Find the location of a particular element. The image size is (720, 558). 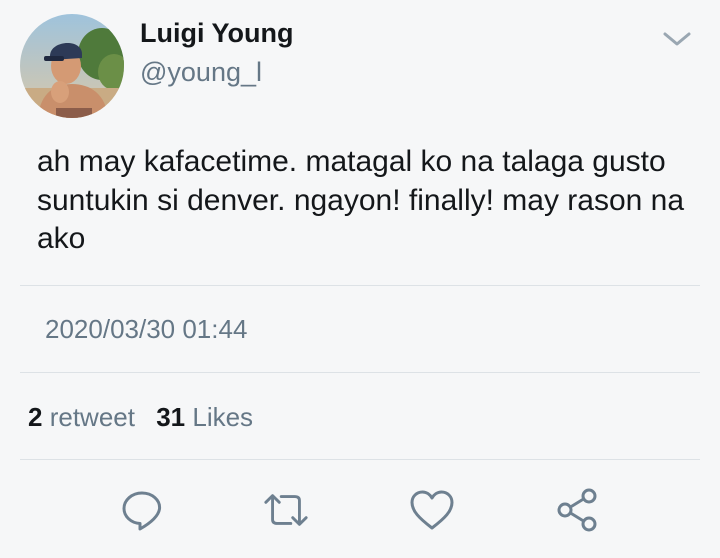

like-button is located at coordinates (432, 510).